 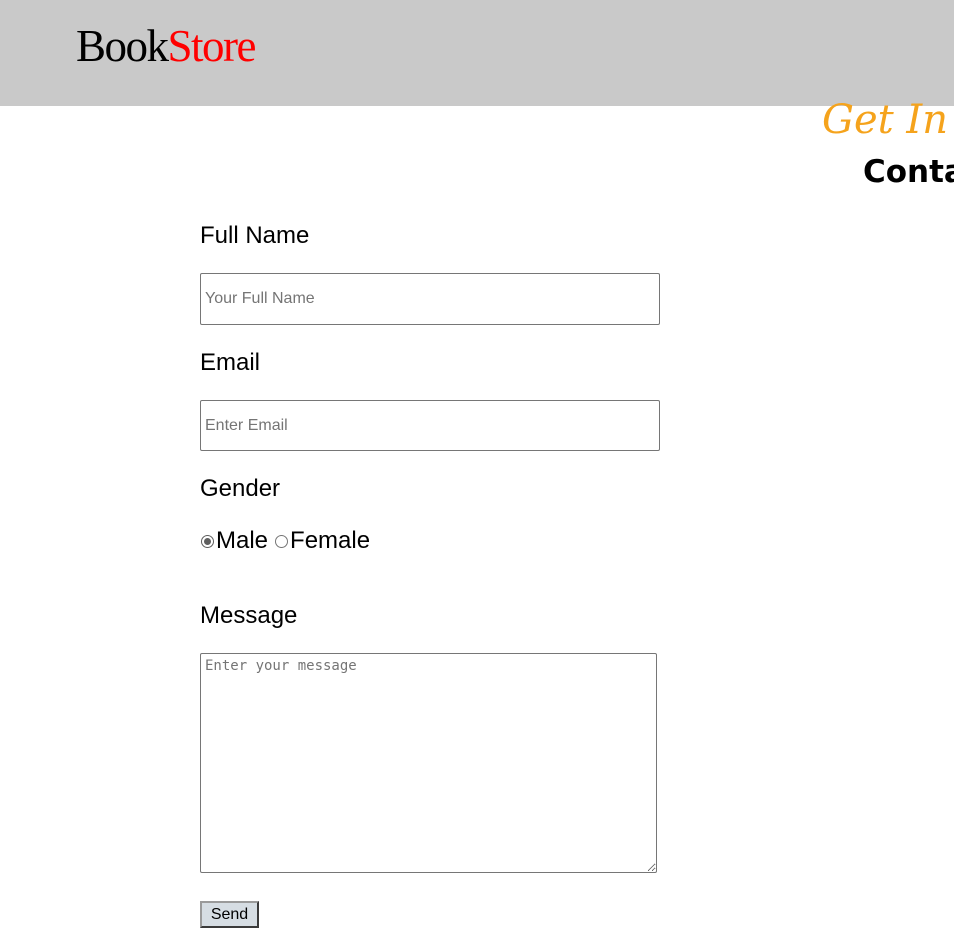 What do you see at coordinates (885, 120) in the screenshot?
I see `tagline: Get In` at bounding box center [885, 120].